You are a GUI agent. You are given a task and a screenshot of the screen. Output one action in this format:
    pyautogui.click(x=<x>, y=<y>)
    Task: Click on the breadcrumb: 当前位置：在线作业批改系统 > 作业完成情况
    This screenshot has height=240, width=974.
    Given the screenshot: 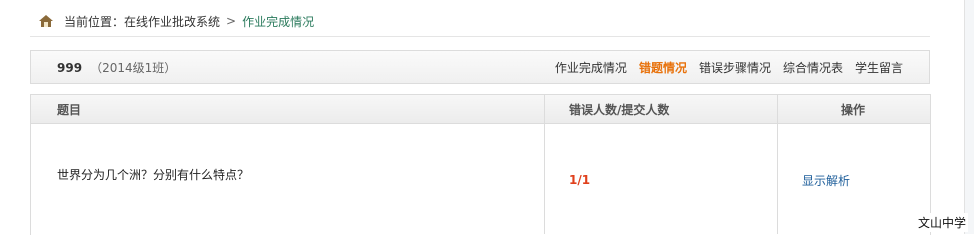 What is the action you would take?
    pyautogui.click(x=176, y=21)
    